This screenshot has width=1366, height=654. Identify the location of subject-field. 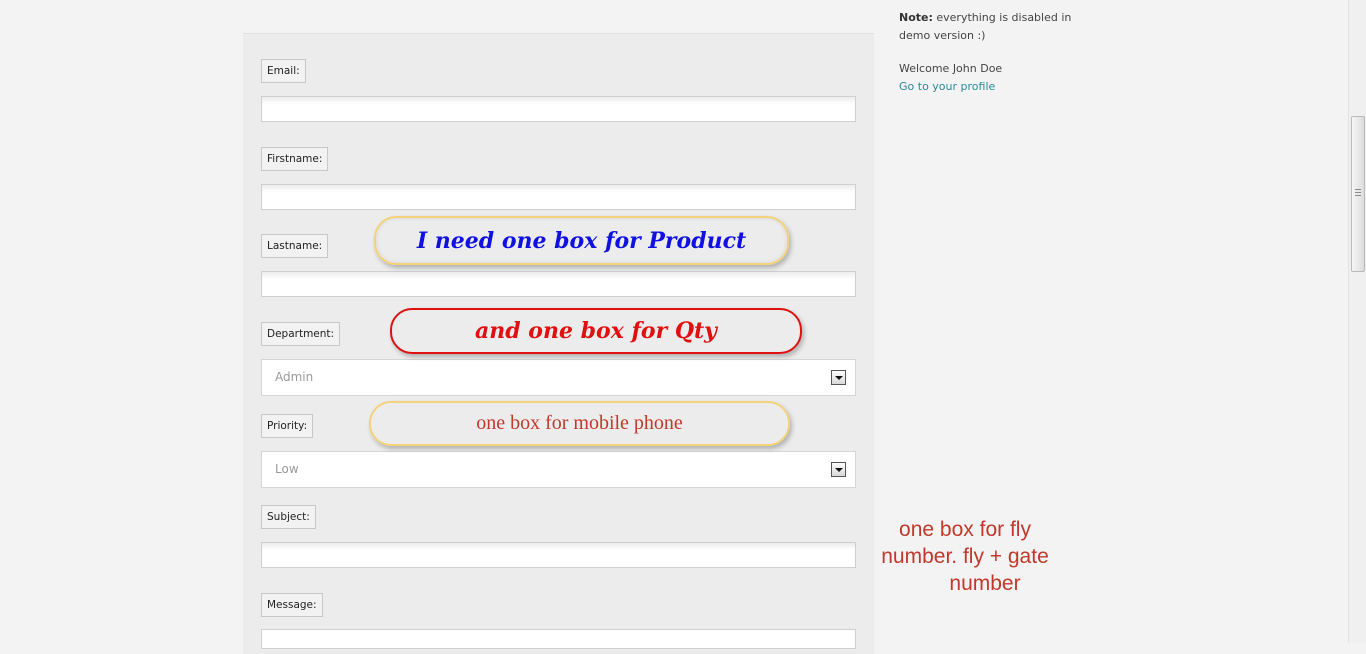
(558, 555).